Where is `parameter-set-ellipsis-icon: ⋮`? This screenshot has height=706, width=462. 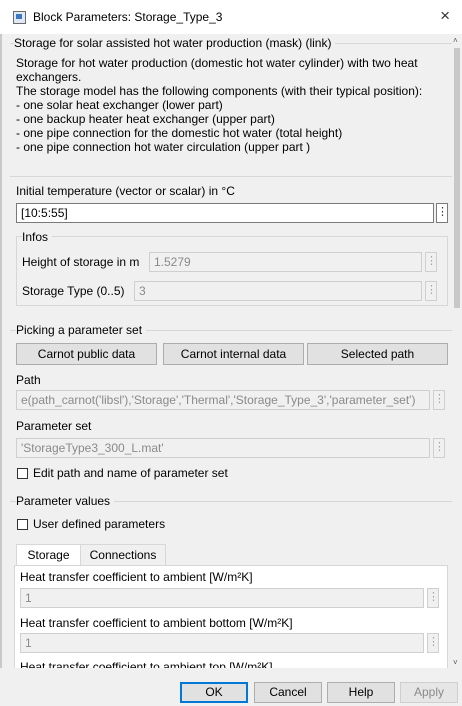
parameter-set-ellipsis-icon: ⋮ is located at coordinates (439, 448).